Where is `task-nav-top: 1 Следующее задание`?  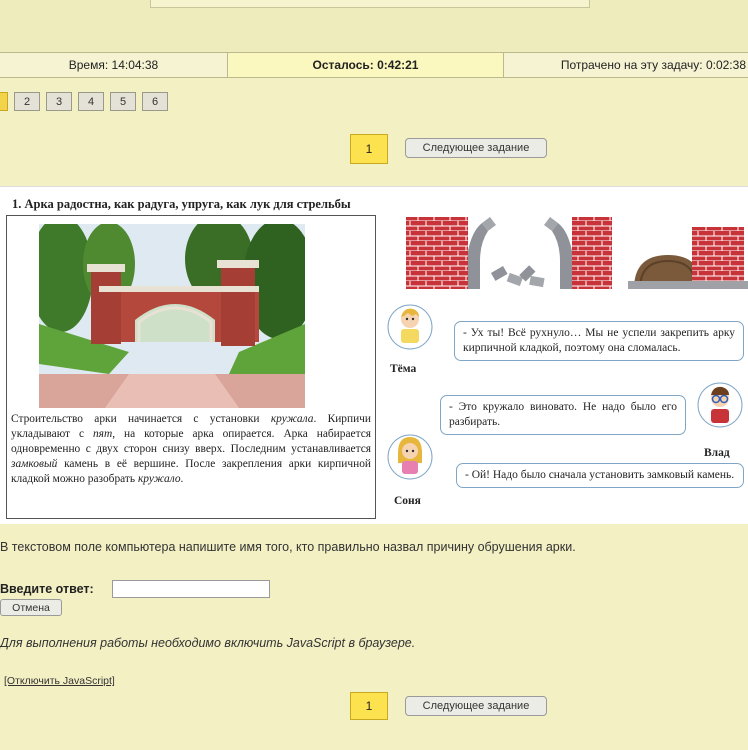 task-nav-top: 1 Следующее задание is located at coordinates (374, 149).